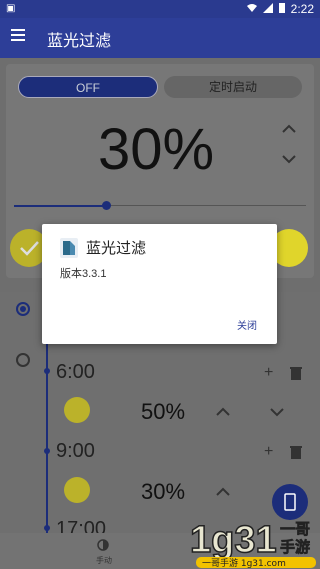 The image size is (320, 569). Describe the element at coordinates (23, 360) in the screenshot. I see `radio-schedule` at that location.